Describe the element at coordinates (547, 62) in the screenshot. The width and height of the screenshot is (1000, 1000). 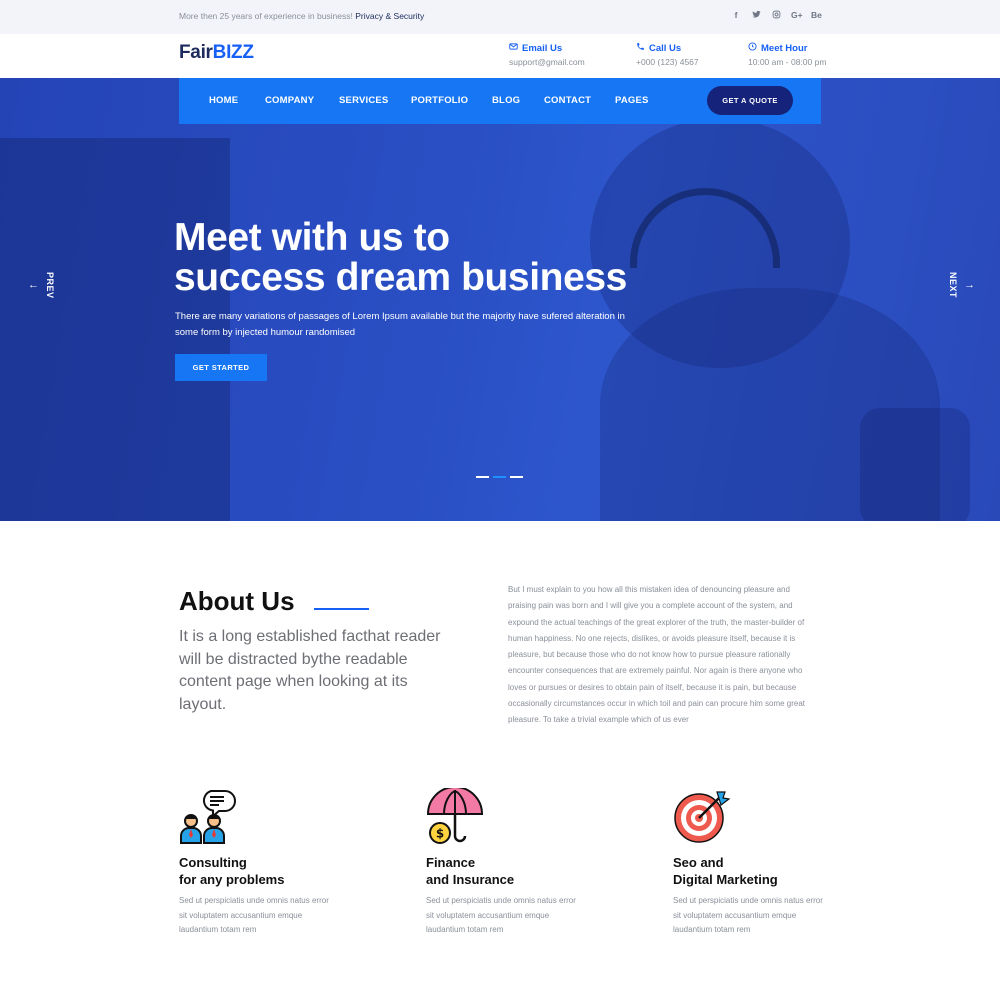
I see `email-value: support@gmail.com` at that location.